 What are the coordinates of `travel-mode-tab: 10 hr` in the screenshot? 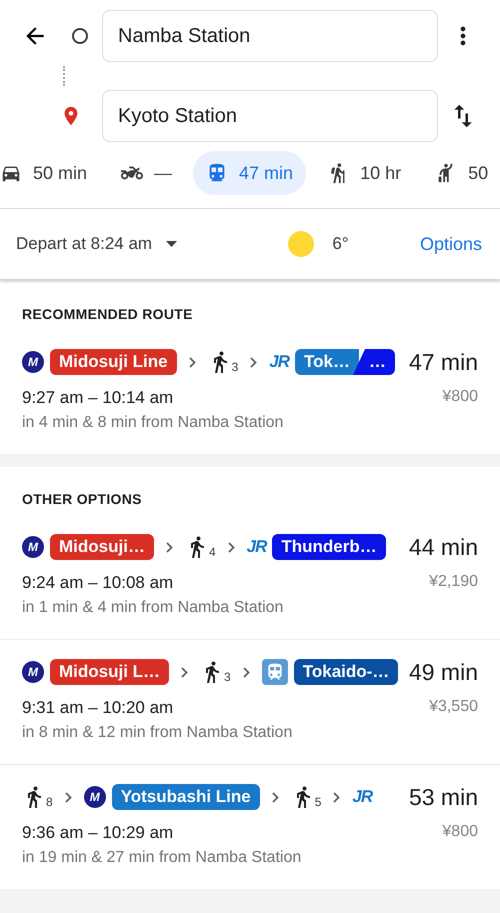 It's located at (364, 173).